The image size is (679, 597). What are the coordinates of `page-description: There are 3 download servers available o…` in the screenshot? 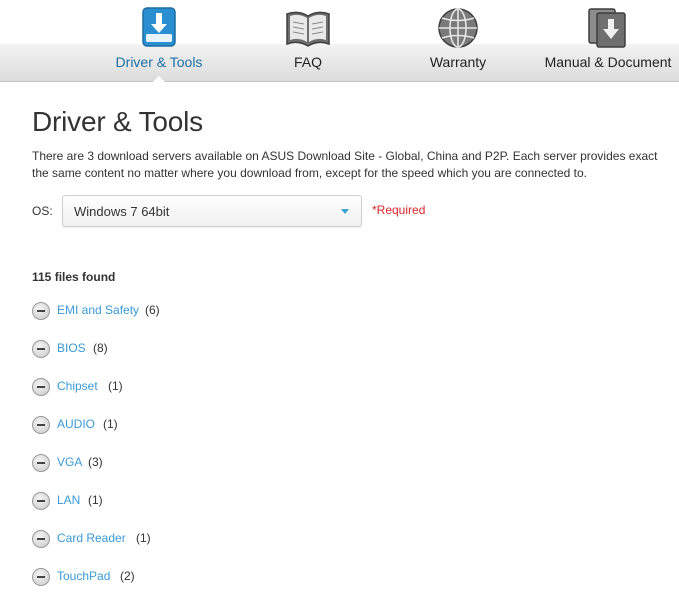 It's located at (345, 164).